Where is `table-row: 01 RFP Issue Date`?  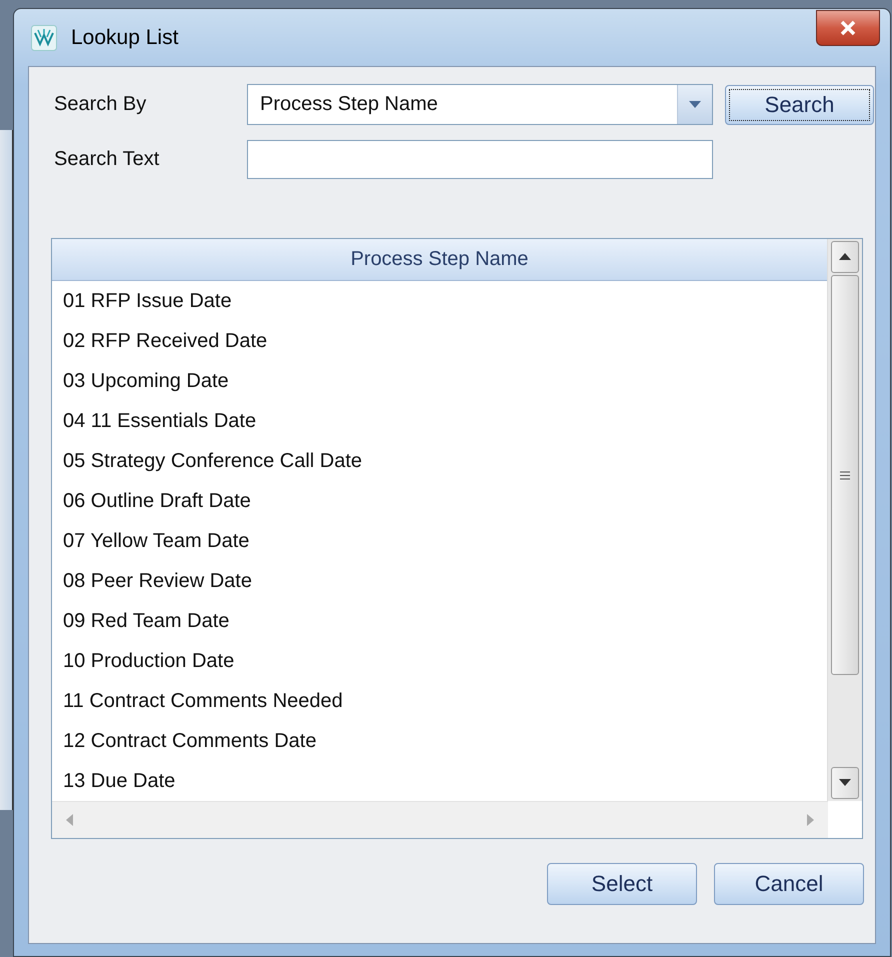
table-row: 01 RFP Issue Date is located at coordinates (439, 301).